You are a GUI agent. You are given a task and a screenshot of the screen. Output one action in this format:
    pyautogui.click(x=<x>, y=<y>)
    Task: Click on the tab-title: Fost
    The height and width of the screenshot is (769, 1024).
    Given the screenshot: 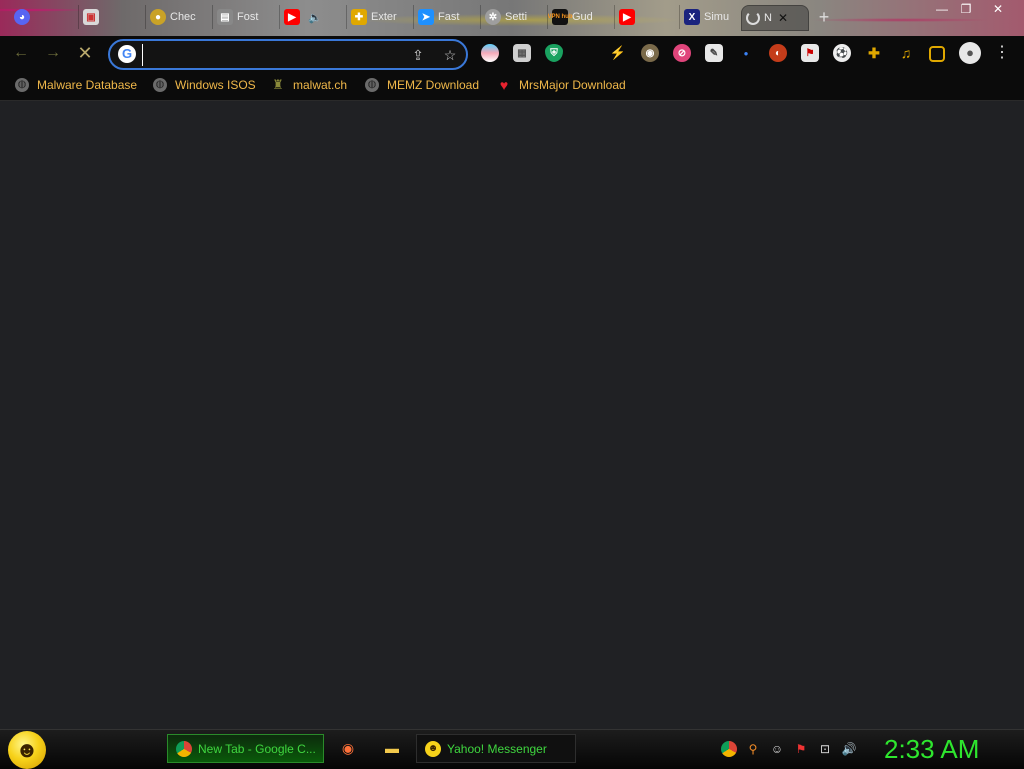 What is the action you would take?
    pyautogui.click(x=248, y=17)
    